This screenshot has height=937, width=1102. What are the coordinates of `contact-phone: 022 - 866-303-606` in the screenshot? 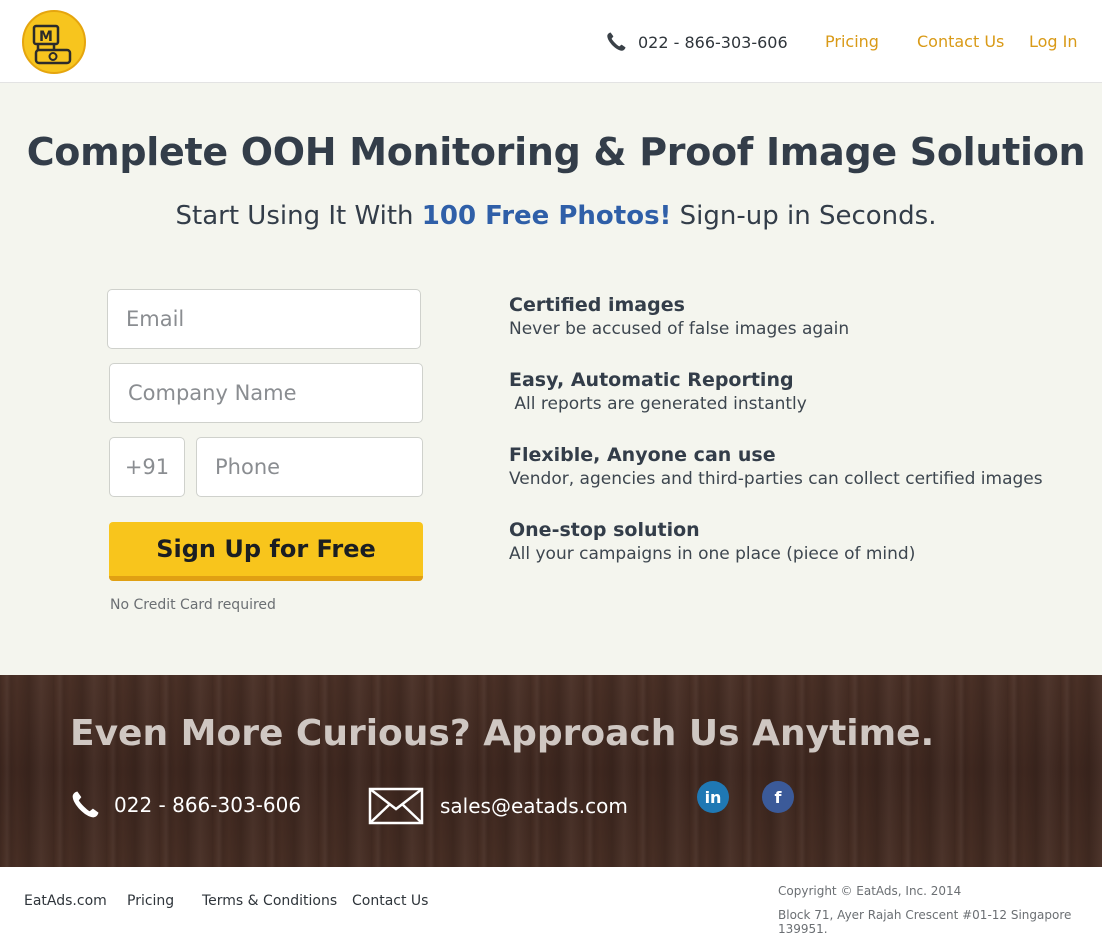 It's located at (184, 805).